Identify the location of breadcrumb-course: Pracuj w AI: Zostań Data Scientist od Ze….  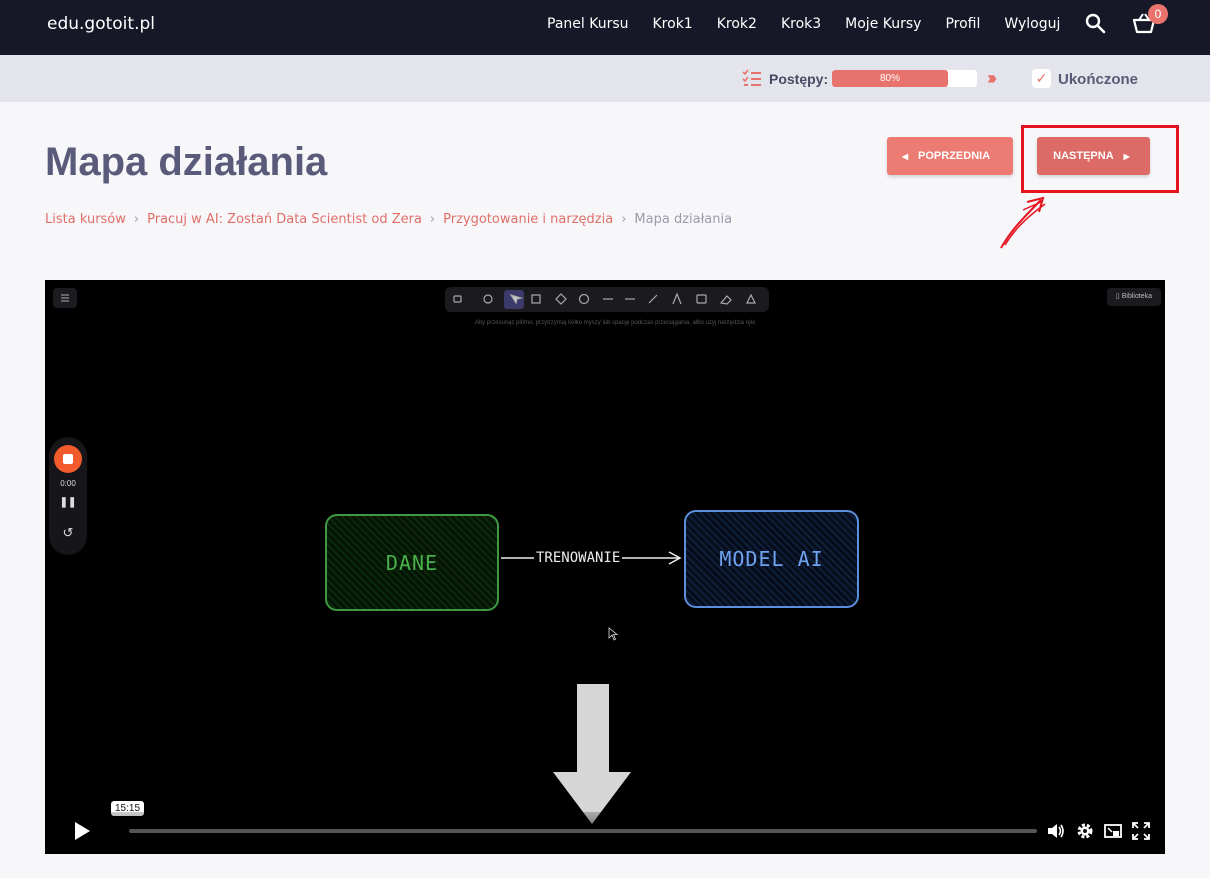
(284, 219).